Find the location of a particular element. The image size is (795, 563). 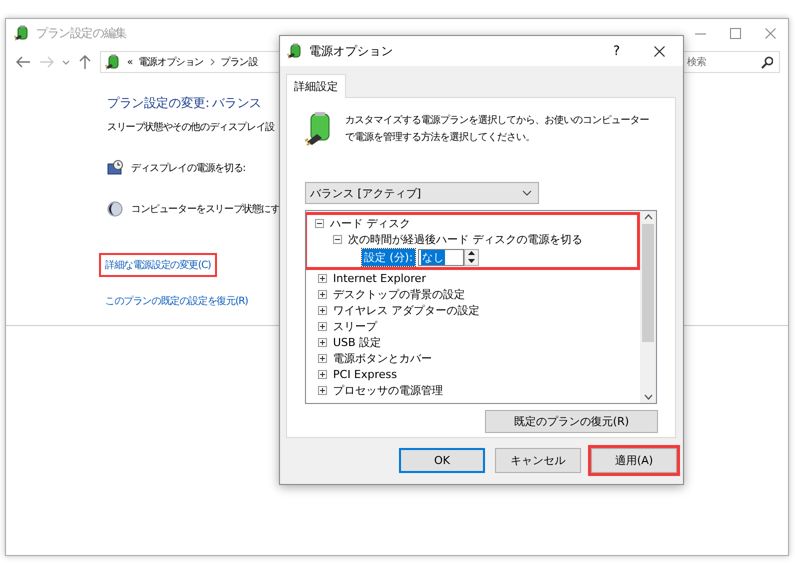

tree-item: スリープ is located at coordinates (355, 326).